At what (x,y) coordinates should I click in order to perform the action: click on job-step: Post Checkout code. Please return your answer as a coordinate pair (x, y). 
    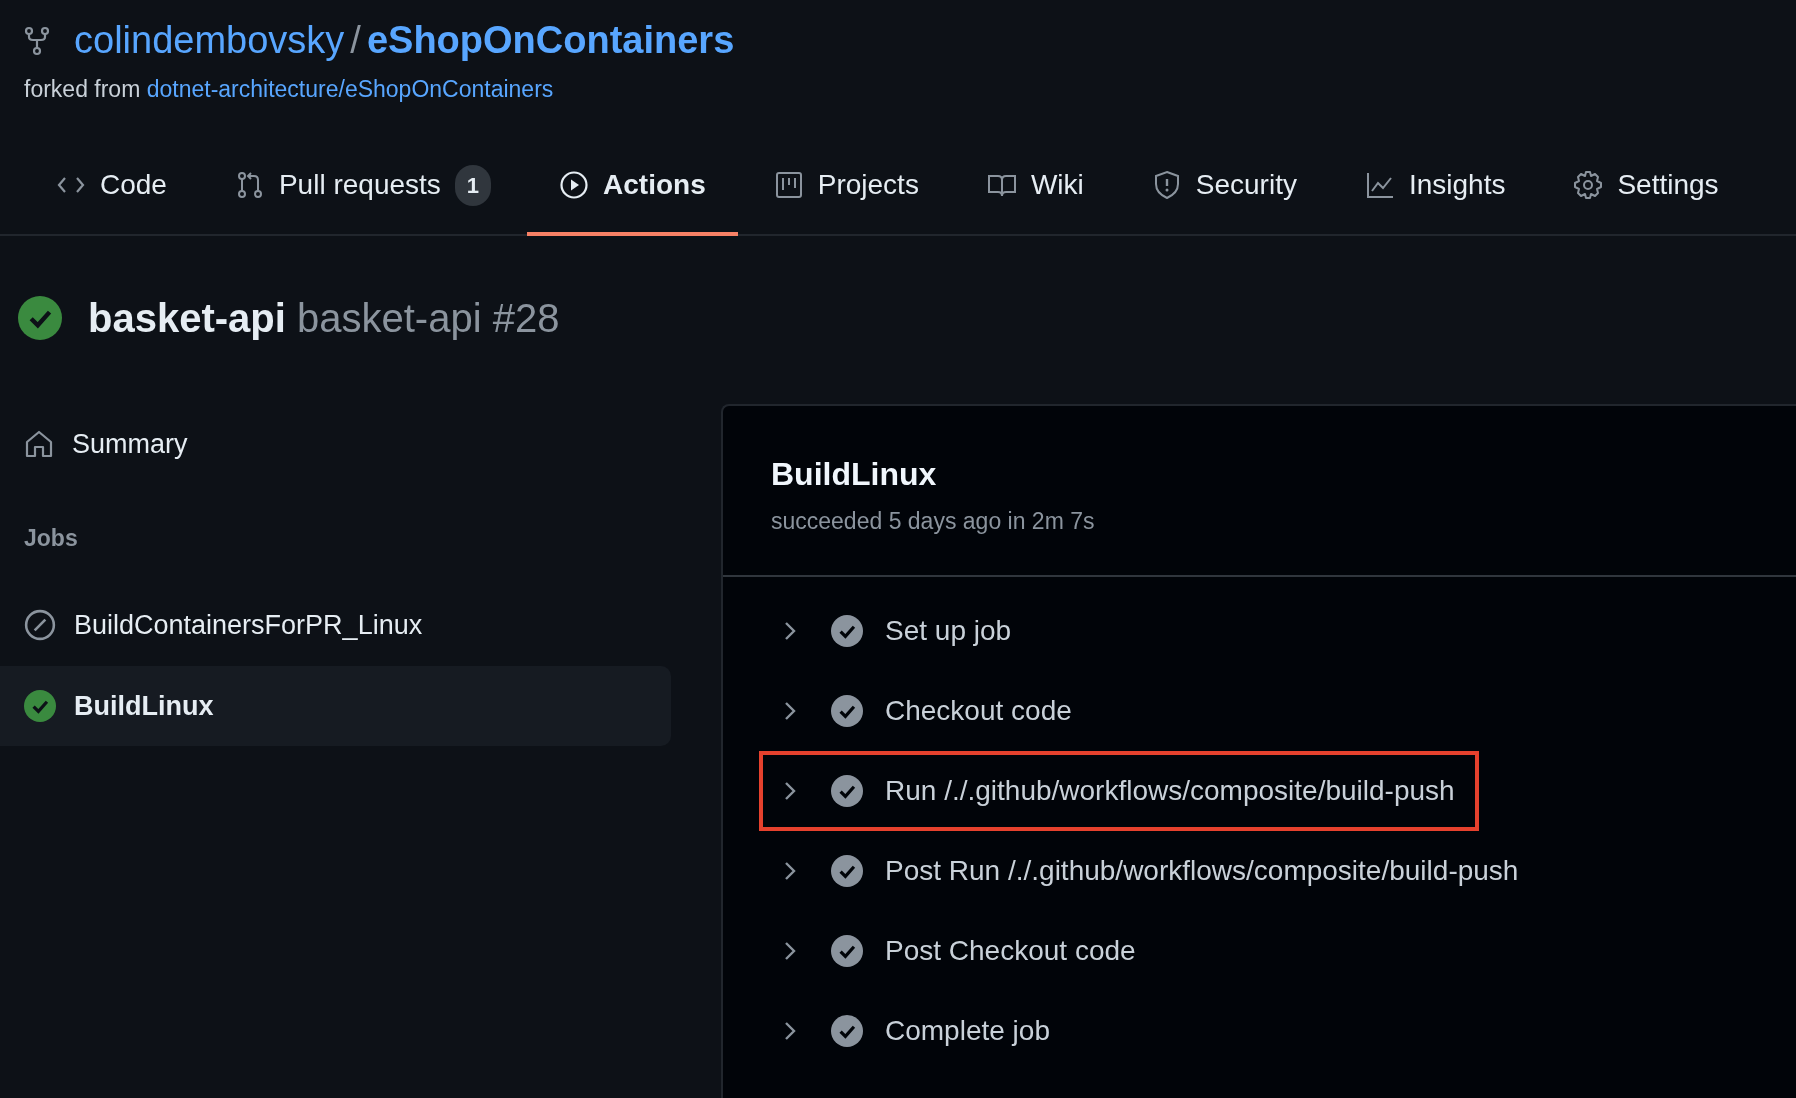
    Looking at the image, I should click on (959, 950).